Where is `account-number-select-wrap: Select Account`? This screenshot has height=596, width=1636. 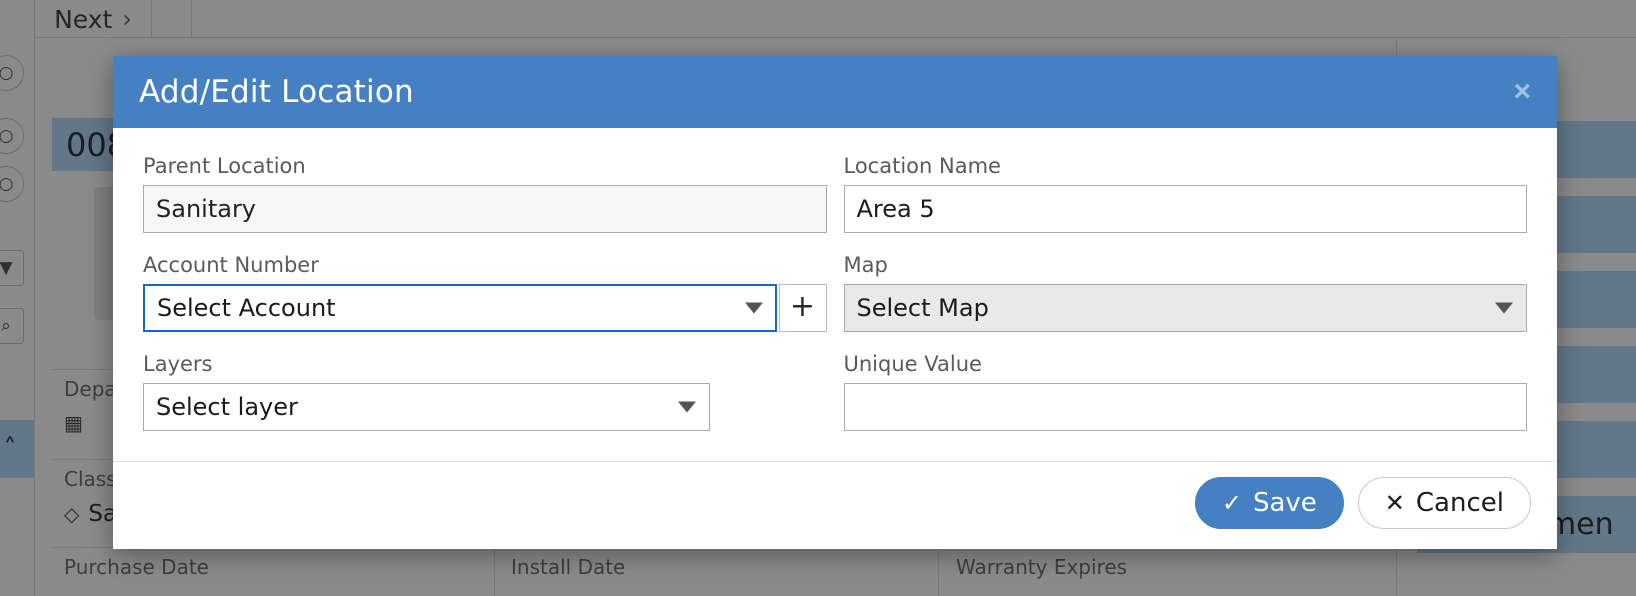 account-number-select-wrap: Select Account is located at coordinates (460, 308).